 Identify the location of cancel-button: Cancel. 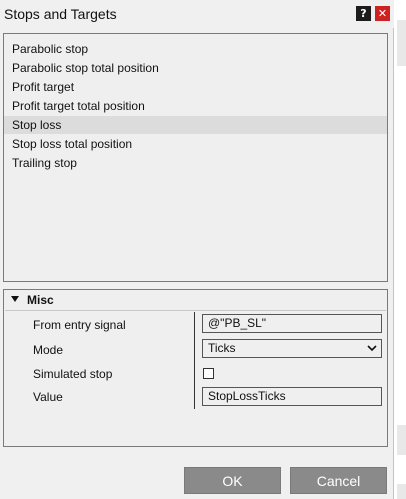
(338, 480).